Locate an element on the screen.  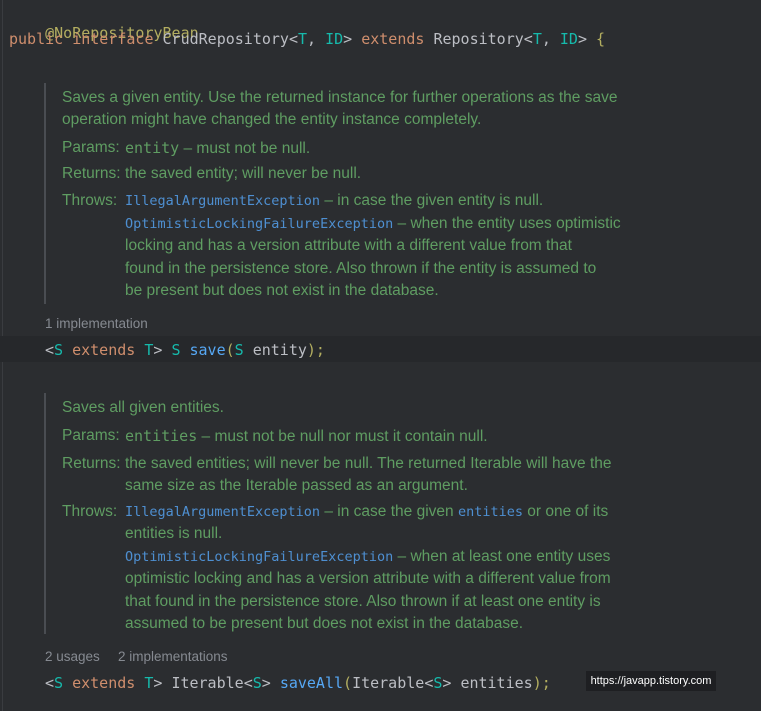
interface-name: CrudRepository is located at coordinates (226, 39).